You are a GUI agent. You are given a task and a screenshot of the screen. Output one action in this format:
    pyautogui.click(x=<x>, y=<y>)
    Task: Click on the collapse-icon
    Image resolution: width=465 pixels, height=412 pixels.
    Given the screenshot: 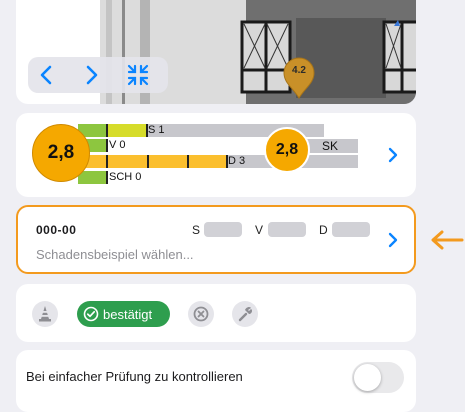 What is the action you would take?
    pyautogui.click(x=138, y=75)
    